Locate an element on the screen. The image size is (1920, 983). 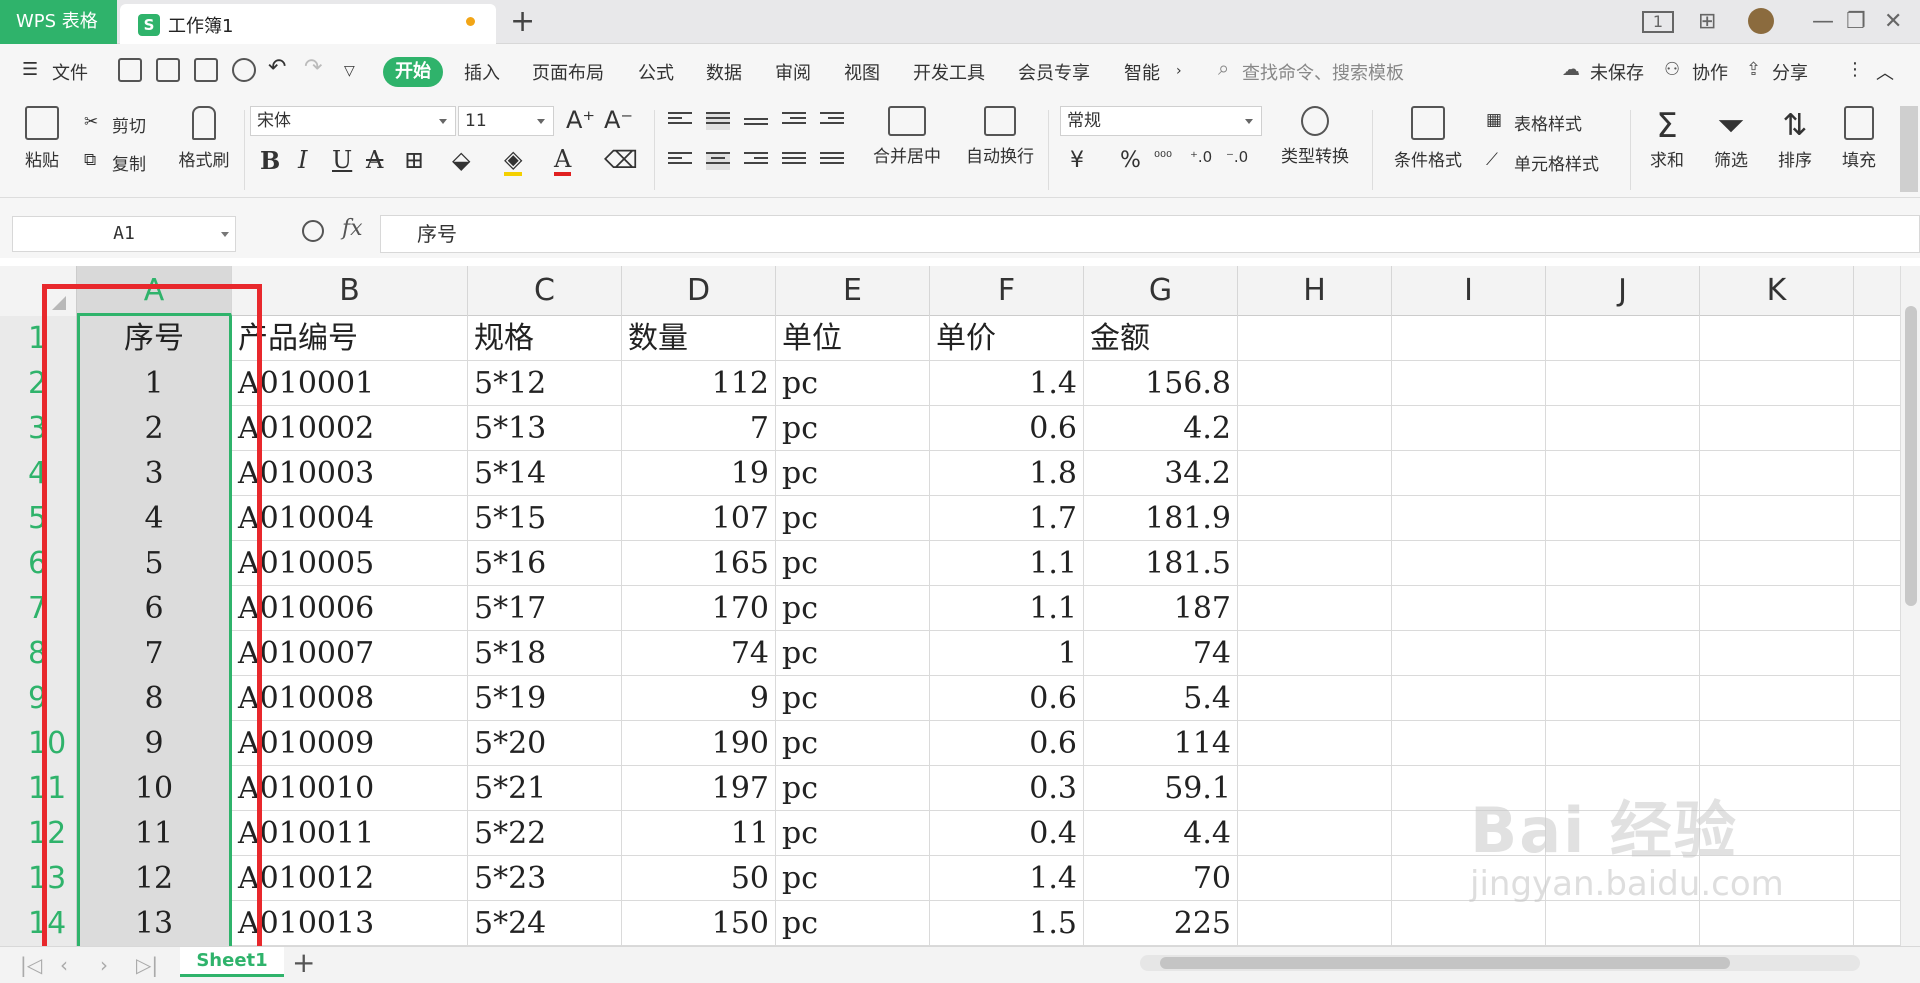
cell-j9 is located at coordinates (1623, 698).